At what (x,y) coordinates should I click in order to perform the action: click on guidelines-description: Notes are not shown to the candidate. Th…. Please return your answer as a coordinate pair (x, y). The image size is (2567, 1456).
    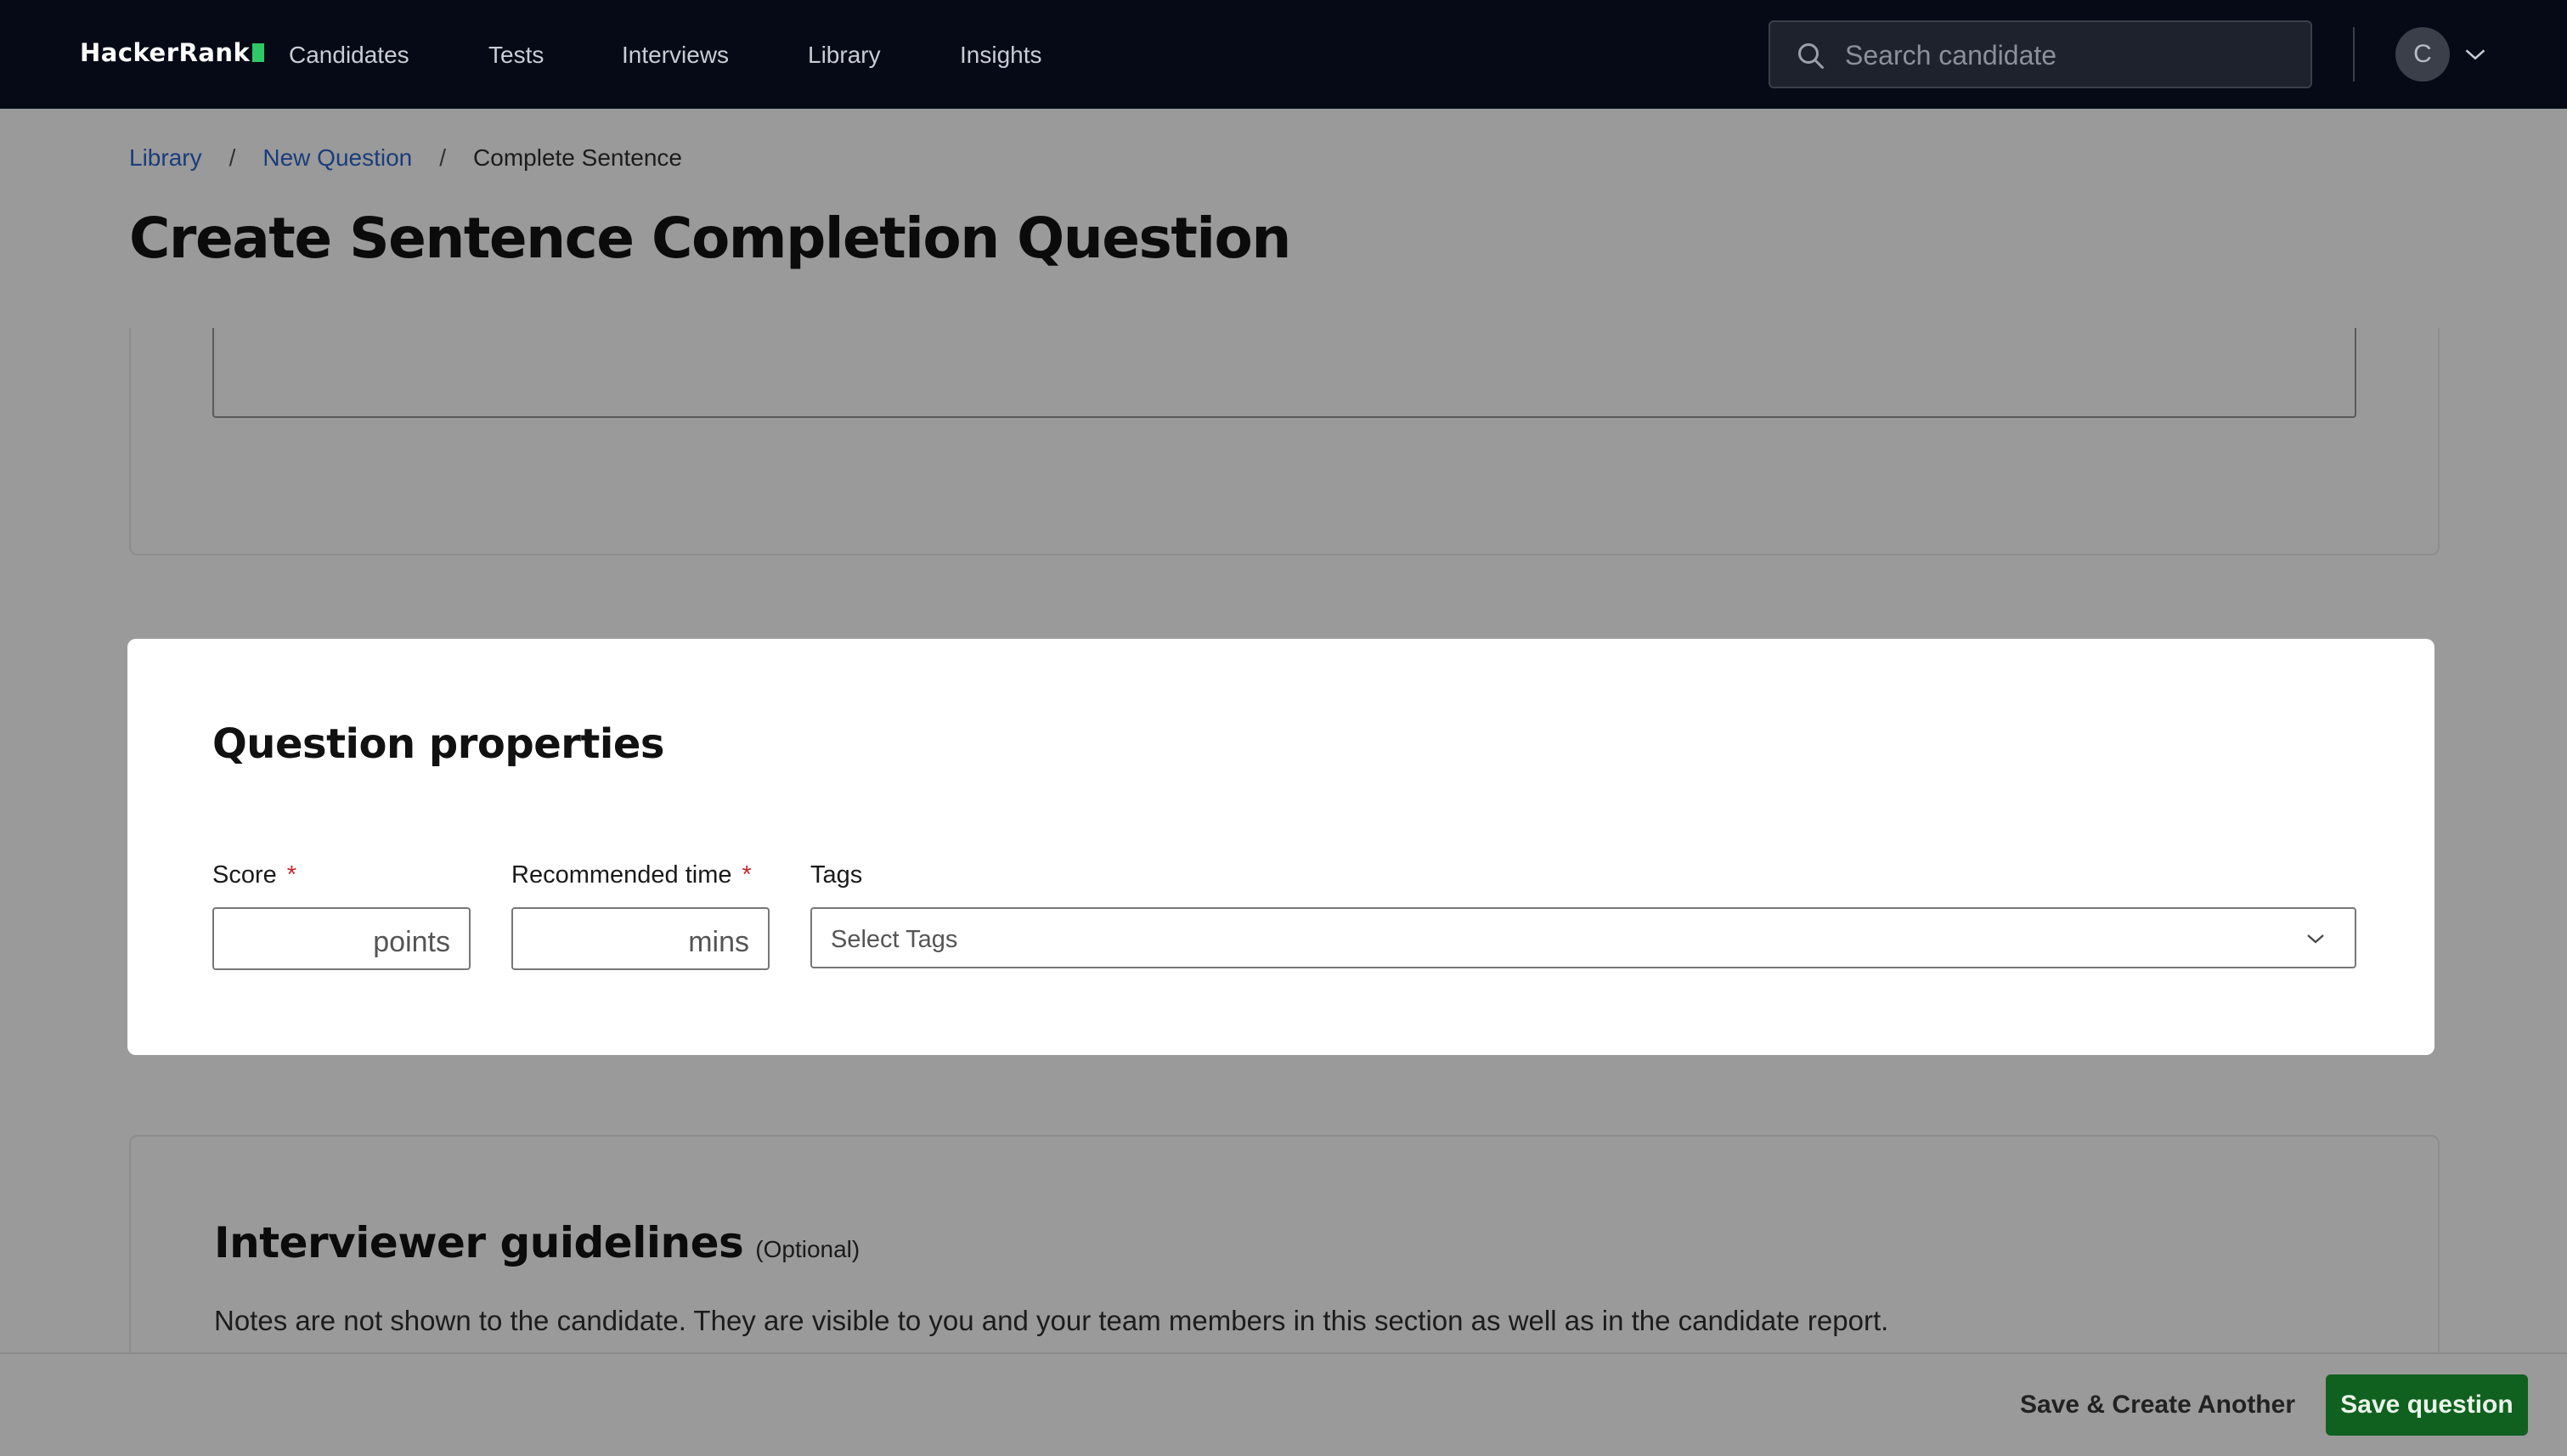
    Looking at the image, I should click on (1052, 1321).